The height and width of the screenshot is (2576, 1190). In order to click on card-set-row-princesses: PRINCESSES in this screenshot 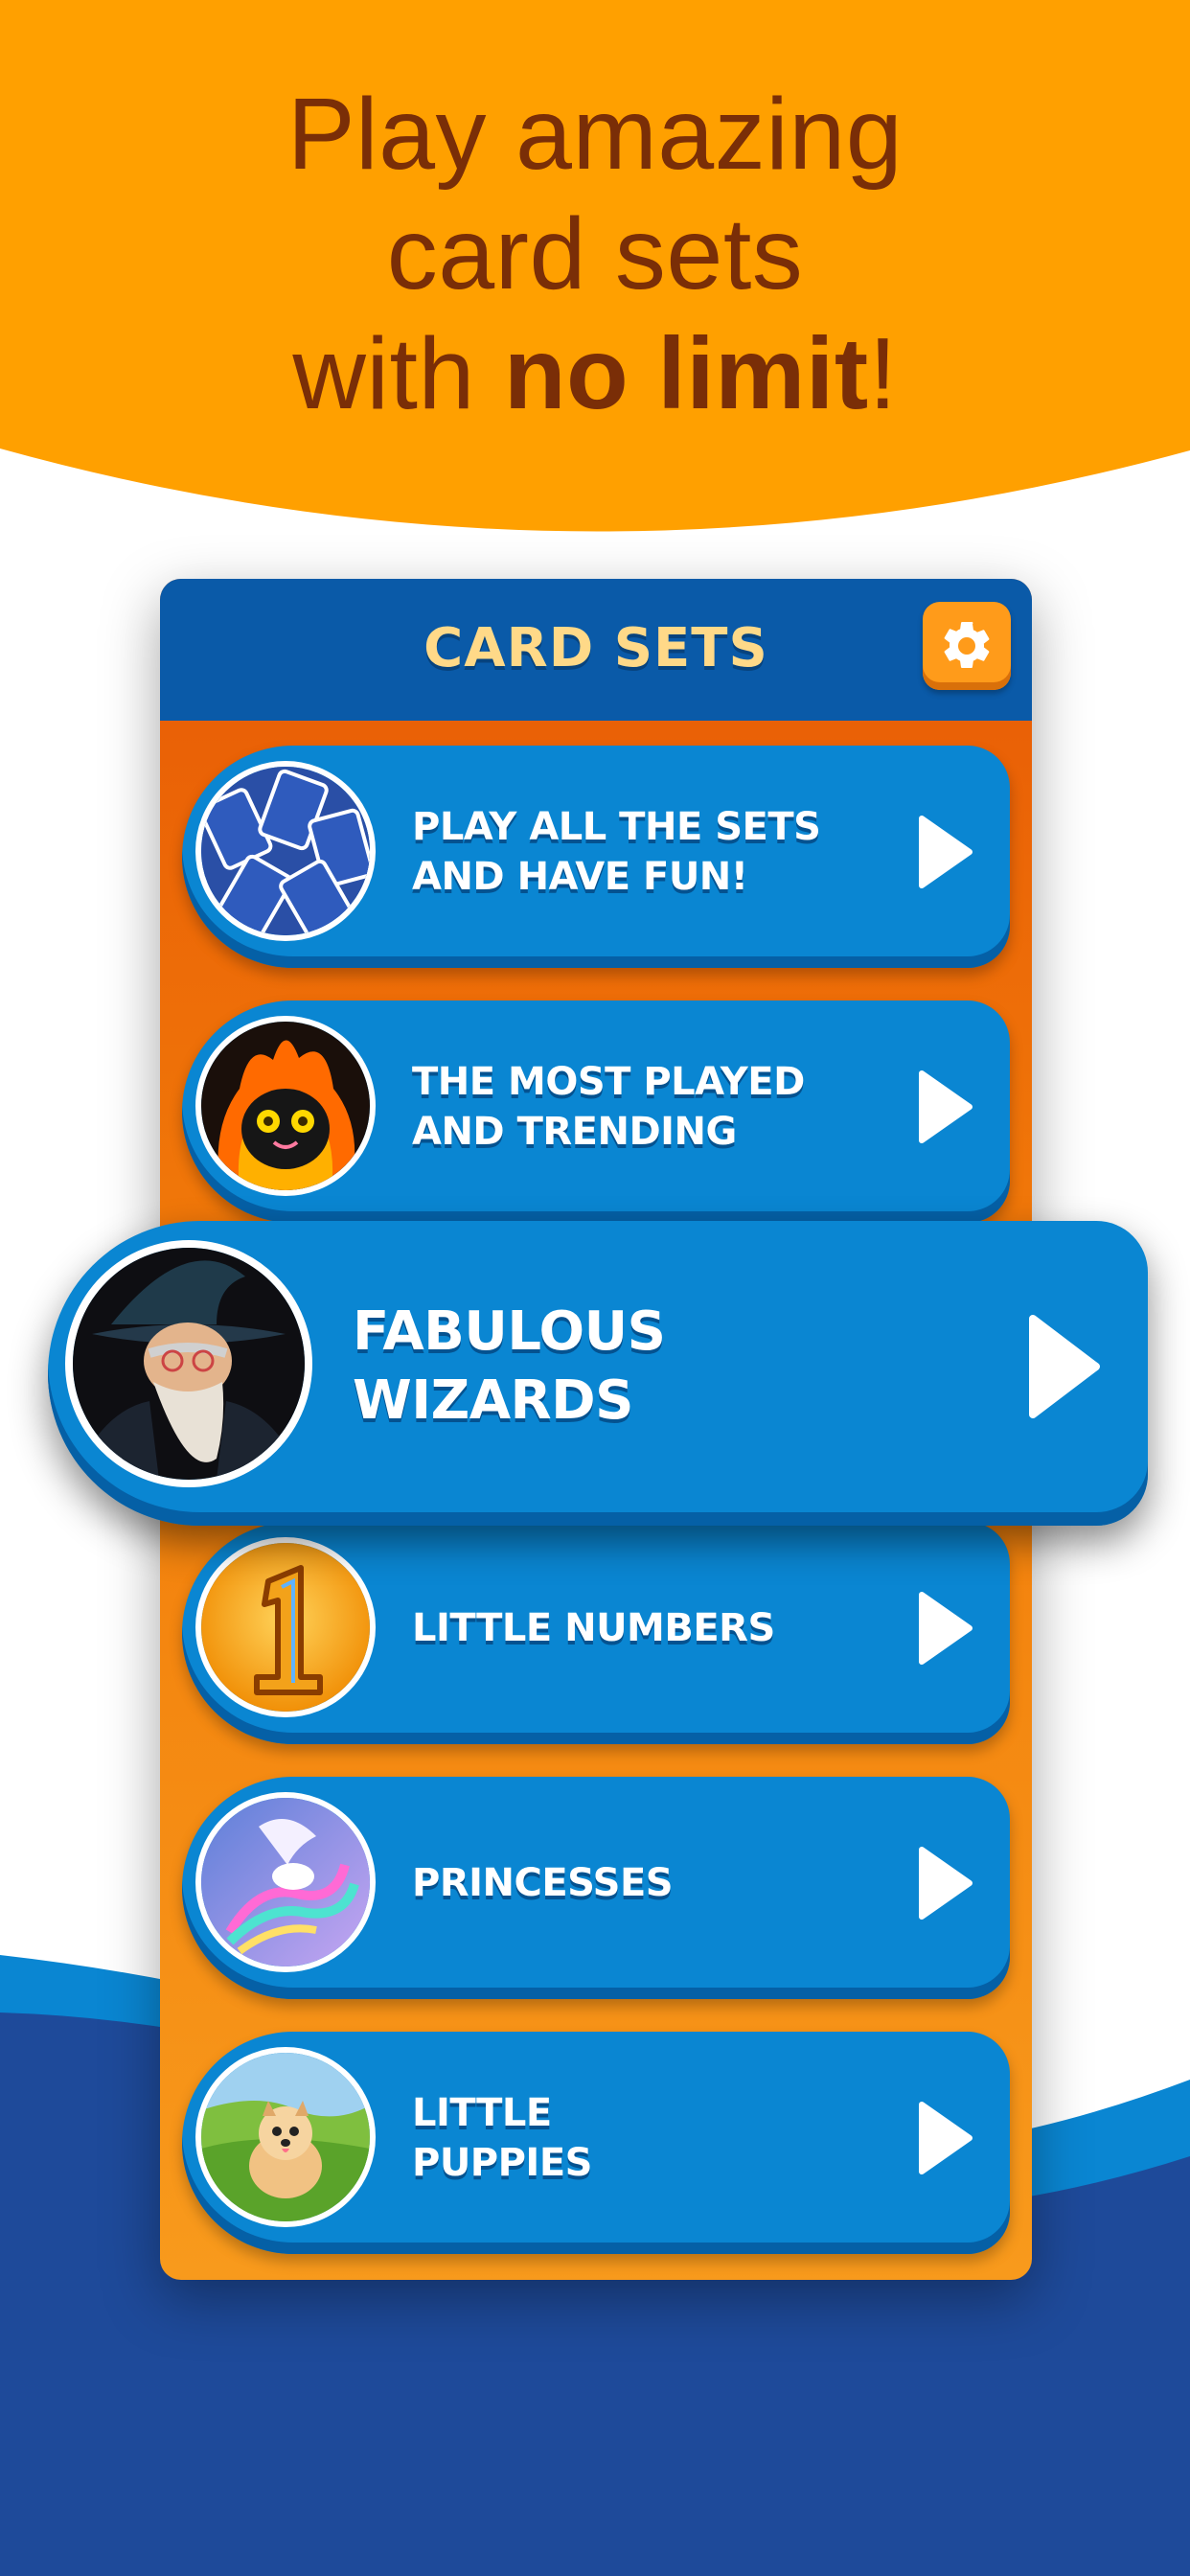, I will do `click(596, 1888)`.